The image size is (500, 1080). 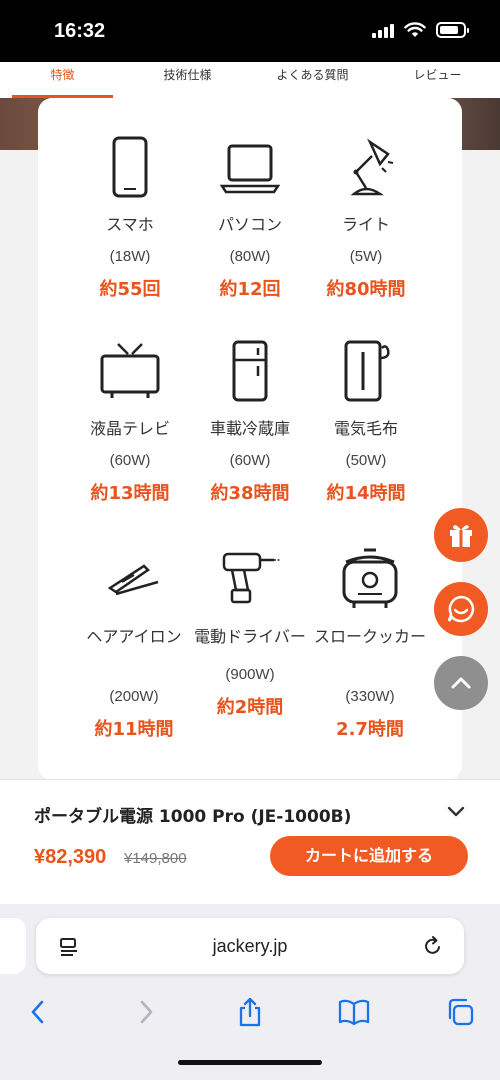 I want to click on status-time: 16:32, so click(x=80, y=31).